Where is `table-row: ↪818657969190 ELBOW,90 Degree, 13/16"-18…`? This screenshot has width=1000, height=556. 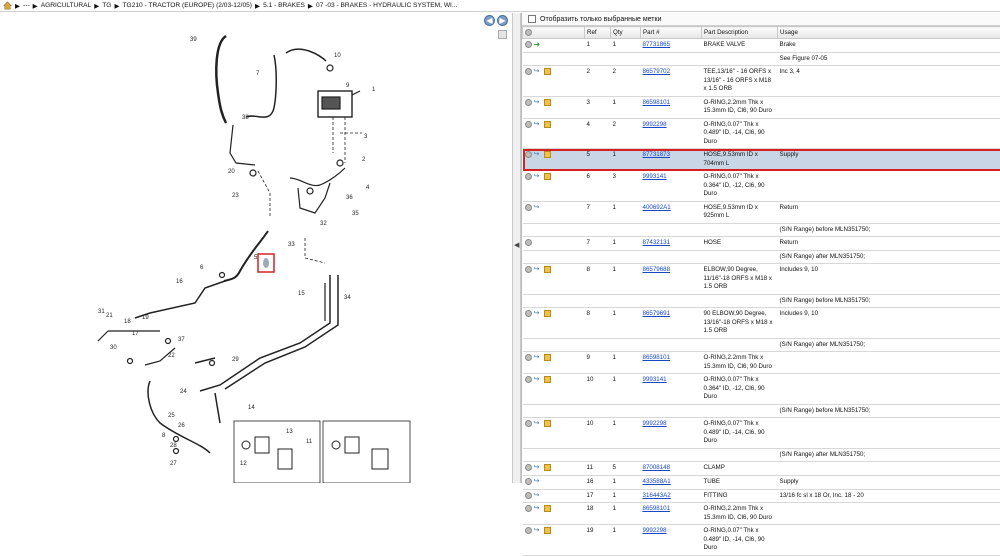 table-row: ↪818657969190 ELBOW,90 Degree, 13/16"-18… is located at coordinates (761, 323).